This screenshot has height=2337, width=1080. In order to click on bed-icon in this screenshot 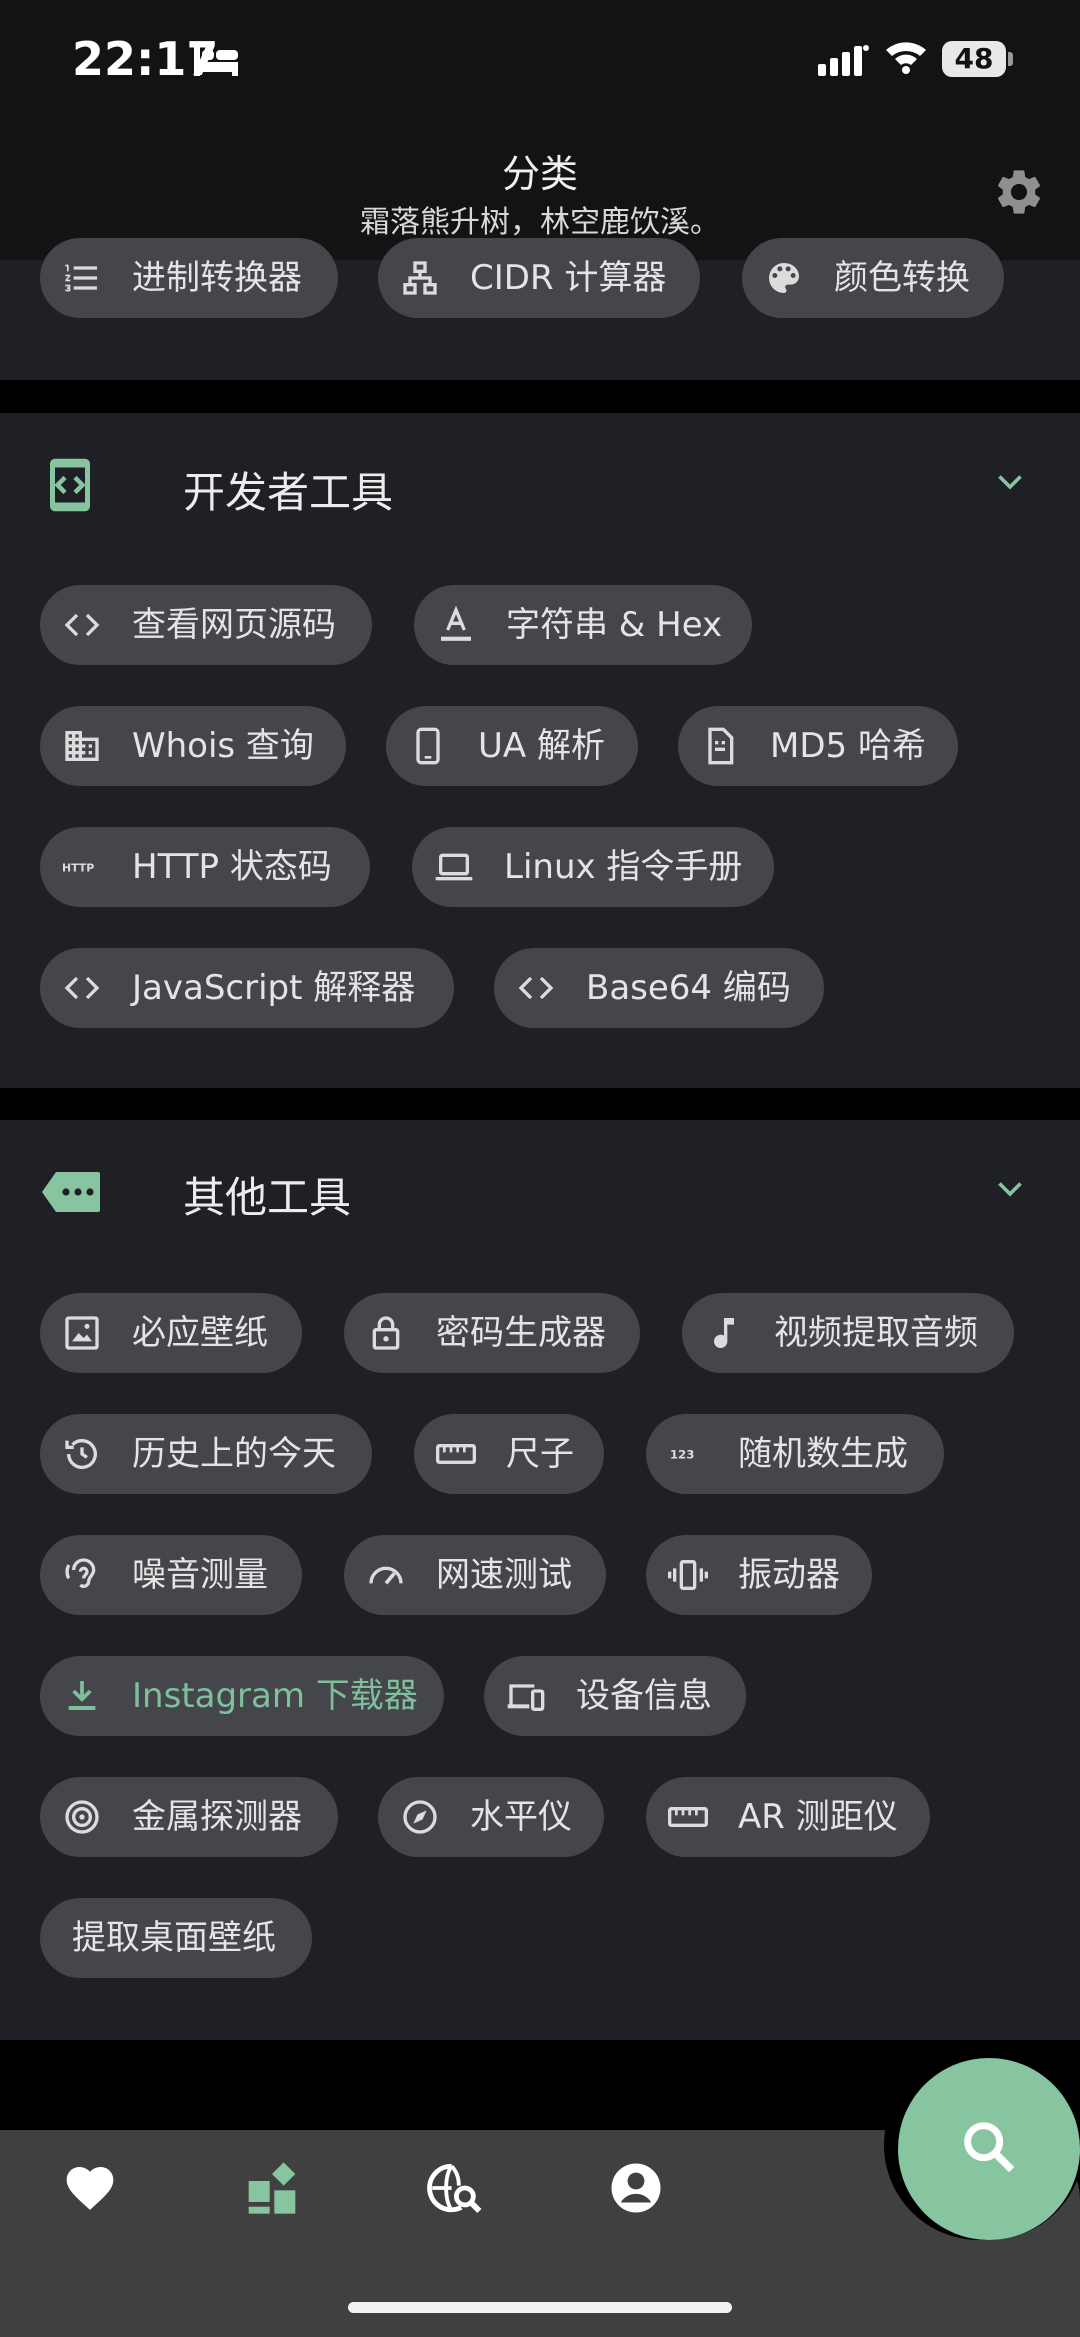, I will do `click(216, 62)`.